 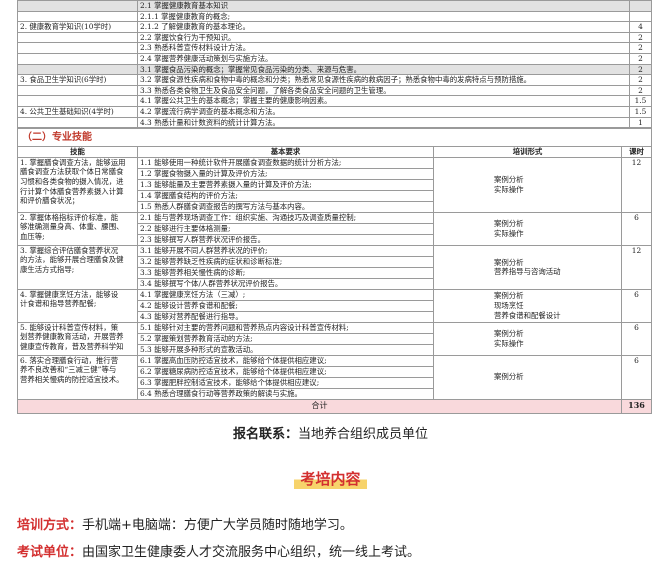 I want to click on requirement-cell: 2.2 能够进行主要体格测量;, so click(x=285, y=228).